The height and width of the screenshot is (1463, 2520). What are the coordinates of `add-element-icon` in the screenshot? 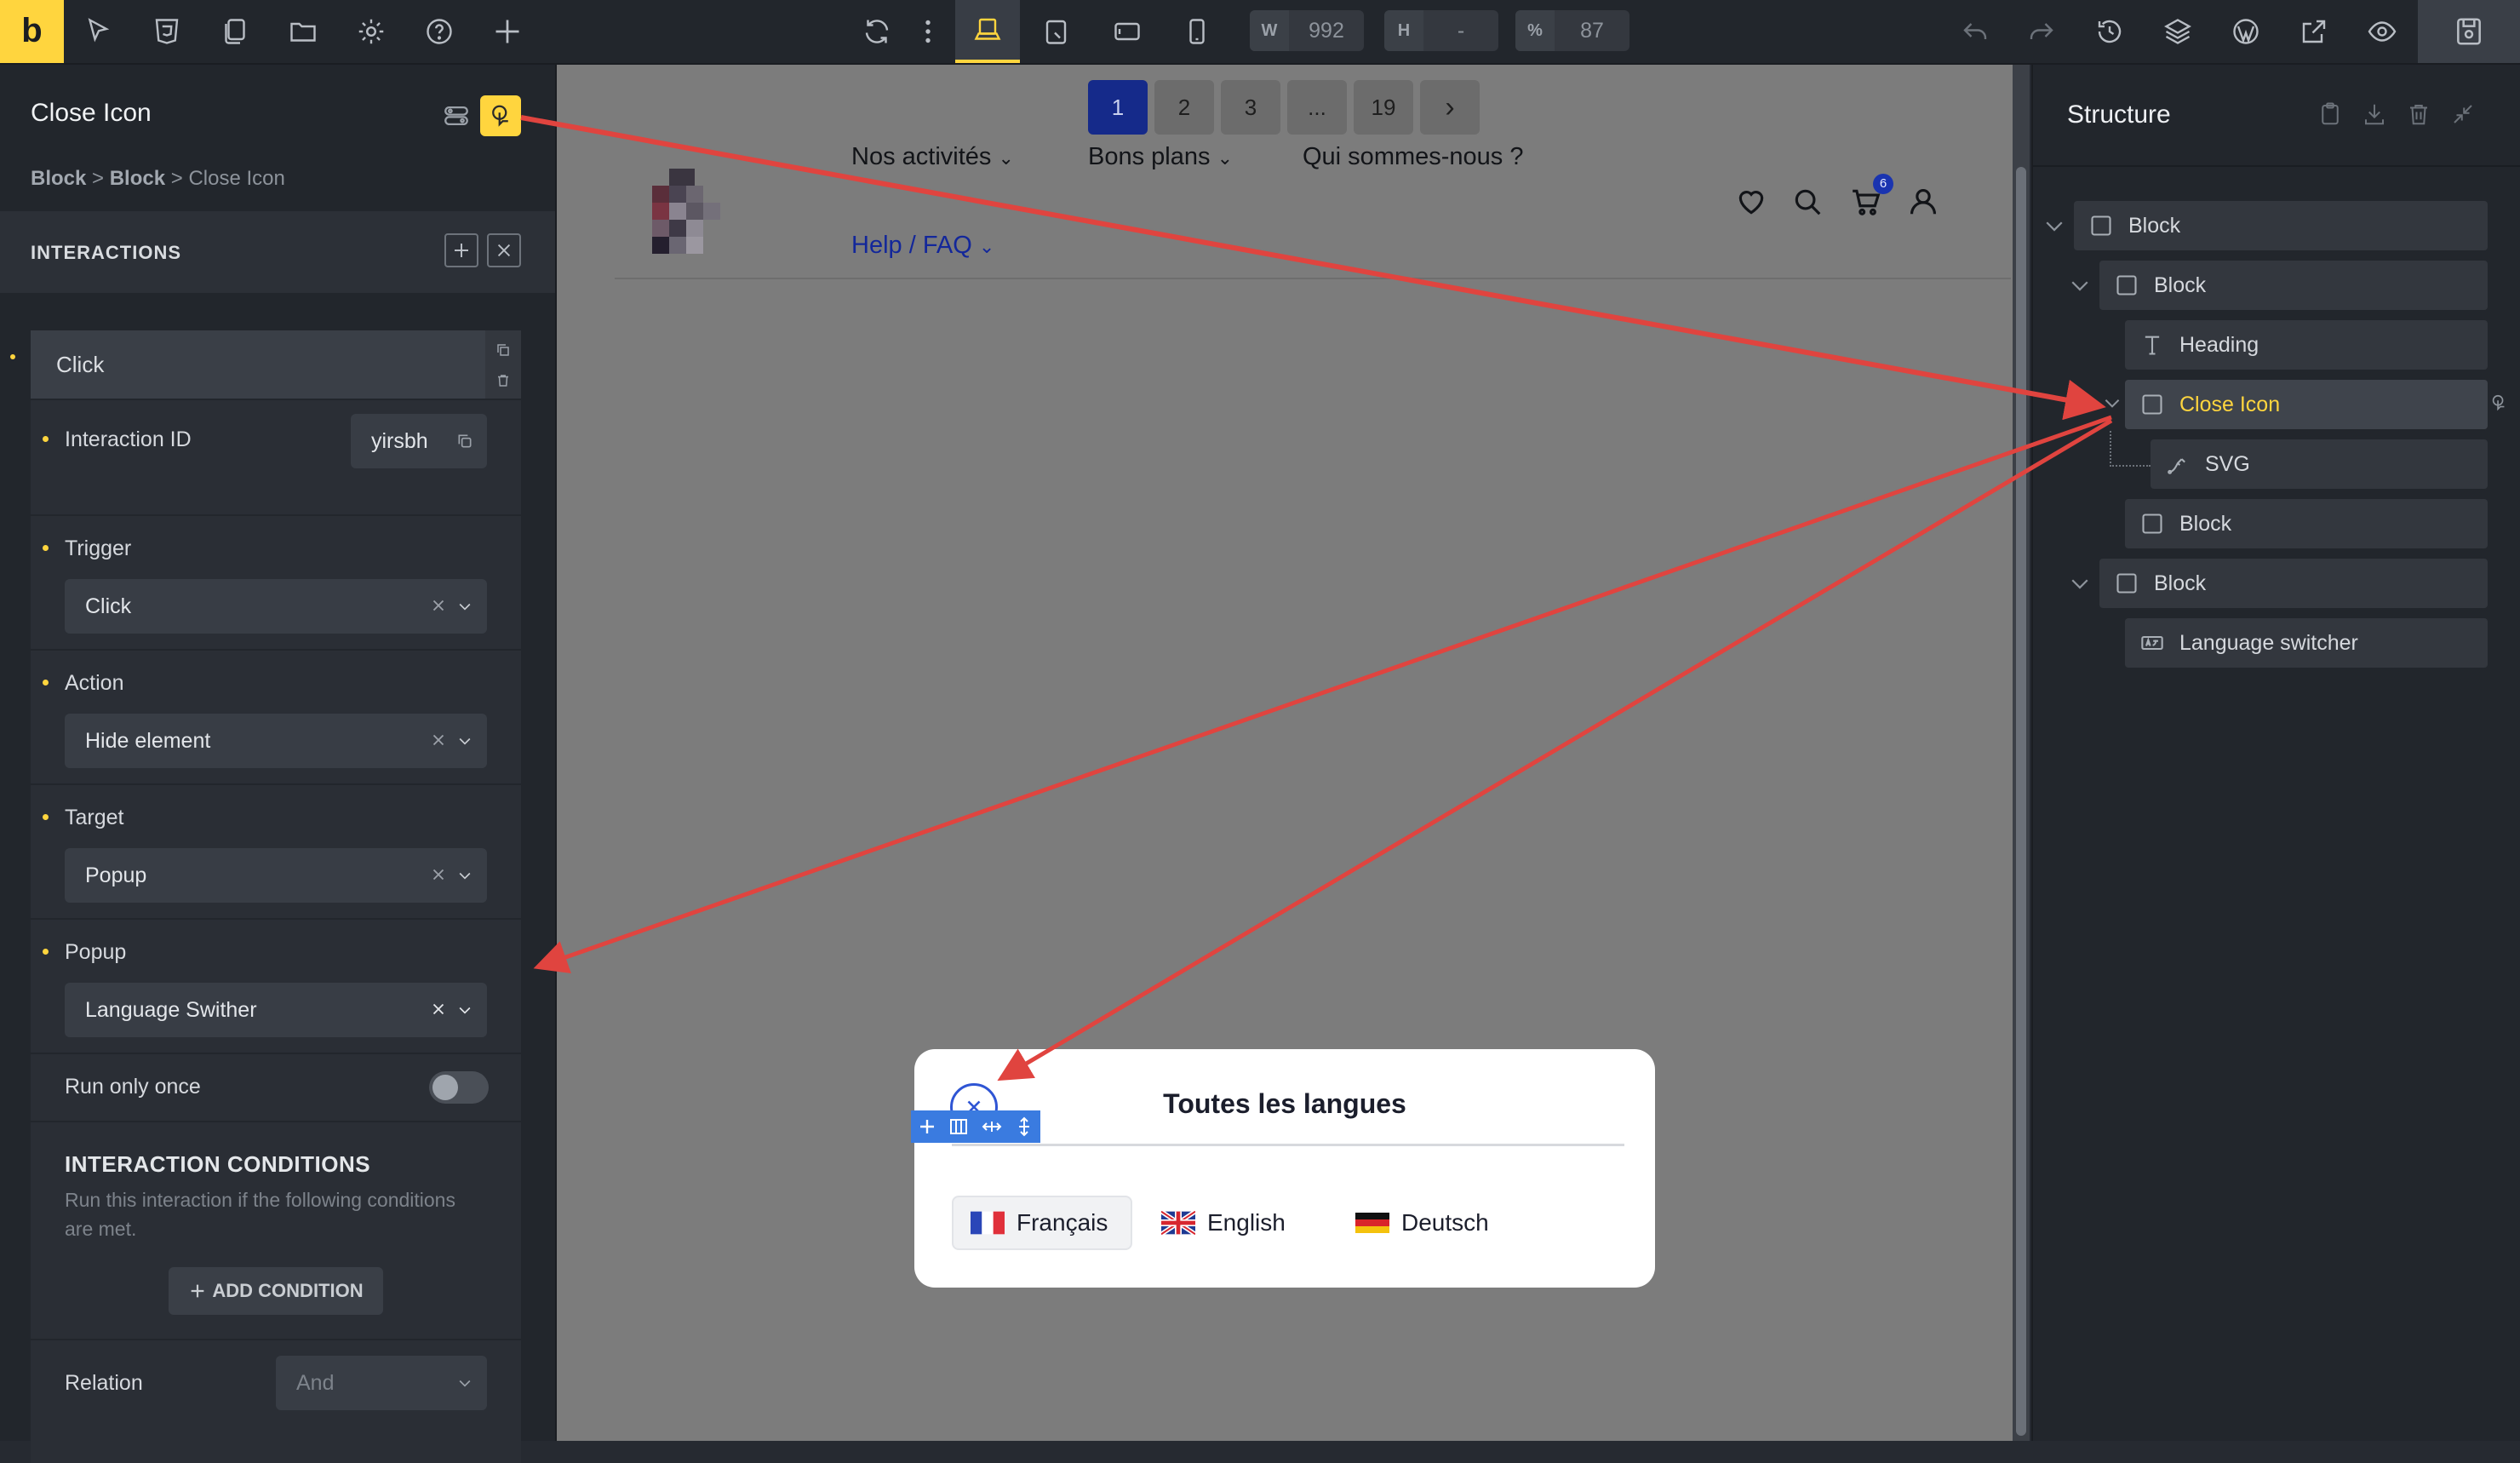 It's located at (507, 31).